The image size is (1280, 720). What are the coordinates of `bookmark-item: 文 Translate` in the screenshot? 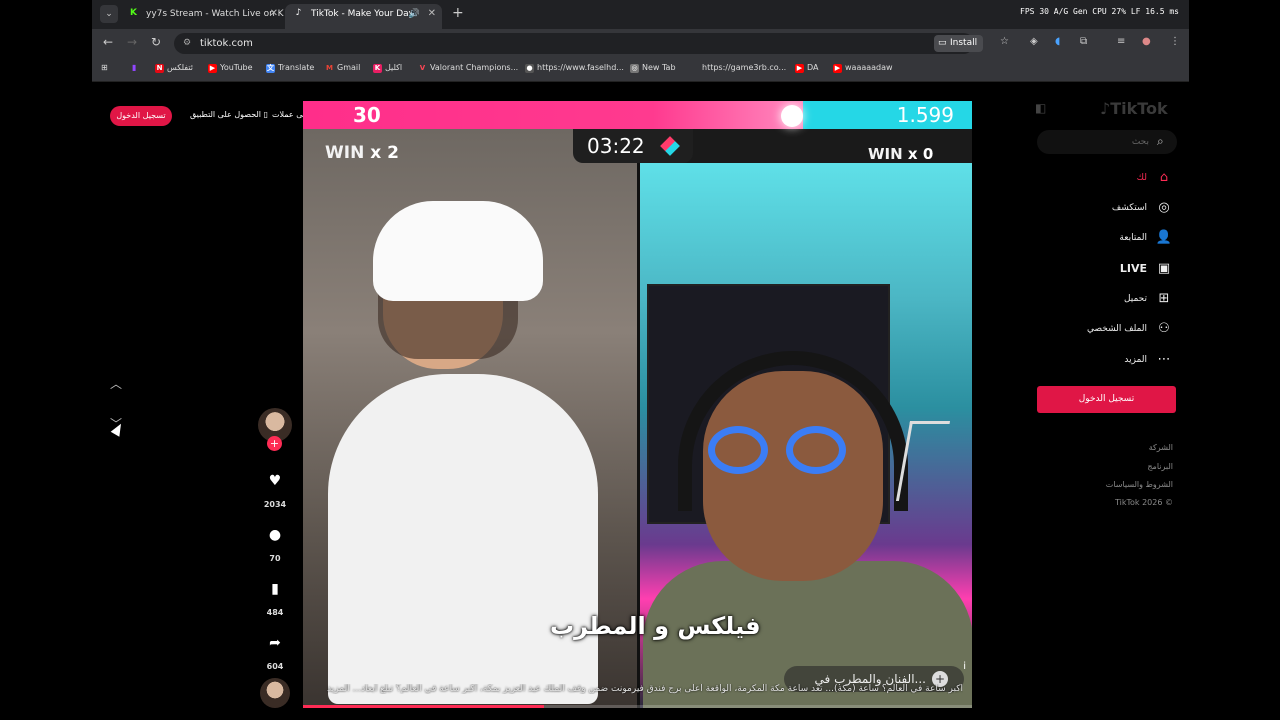 It's located at (290, 68).